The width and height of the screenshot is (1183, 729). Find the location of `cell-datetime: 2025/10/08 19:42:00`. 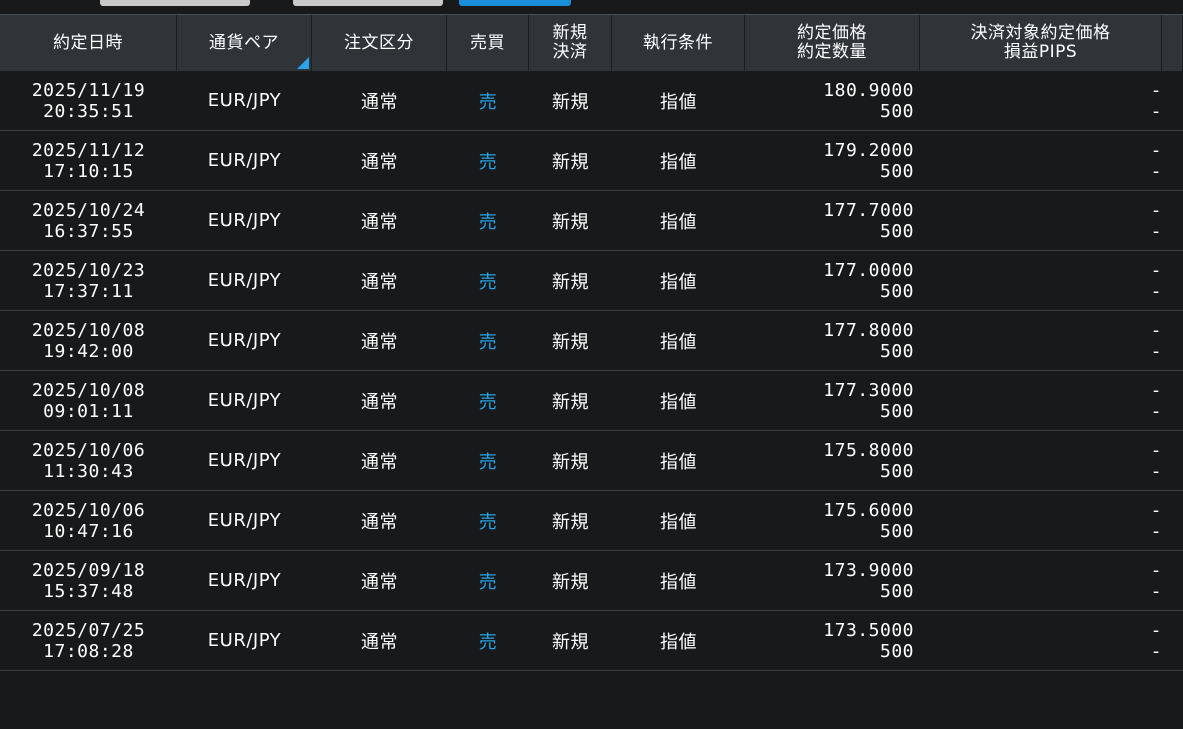

cell-datetime: 2025/10/08 19:42:00 is located at coordinates (88, 340).